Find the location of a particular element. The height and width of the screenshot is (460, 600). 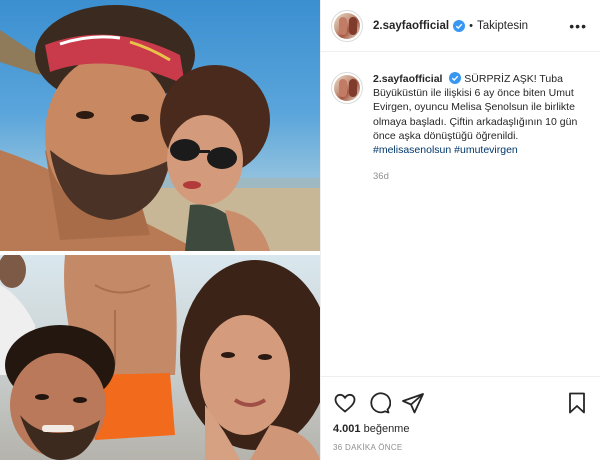

send-icon is located at coordinates (413, 403).